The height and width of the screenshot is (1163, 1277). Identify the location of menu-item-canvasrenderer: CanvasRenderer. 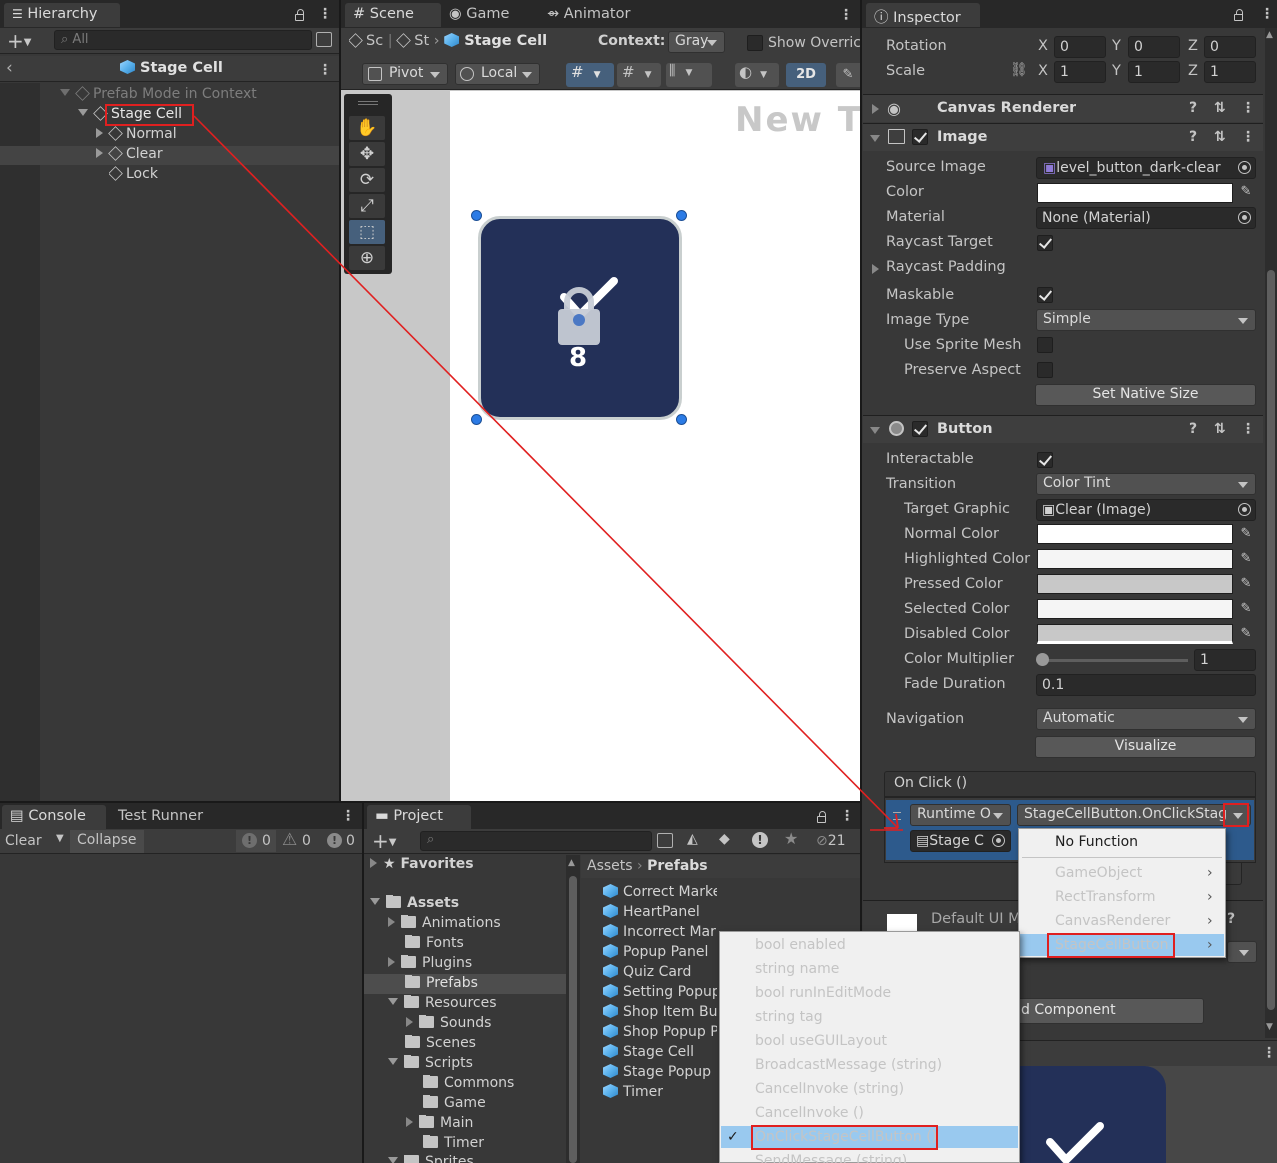
(1112, 921).